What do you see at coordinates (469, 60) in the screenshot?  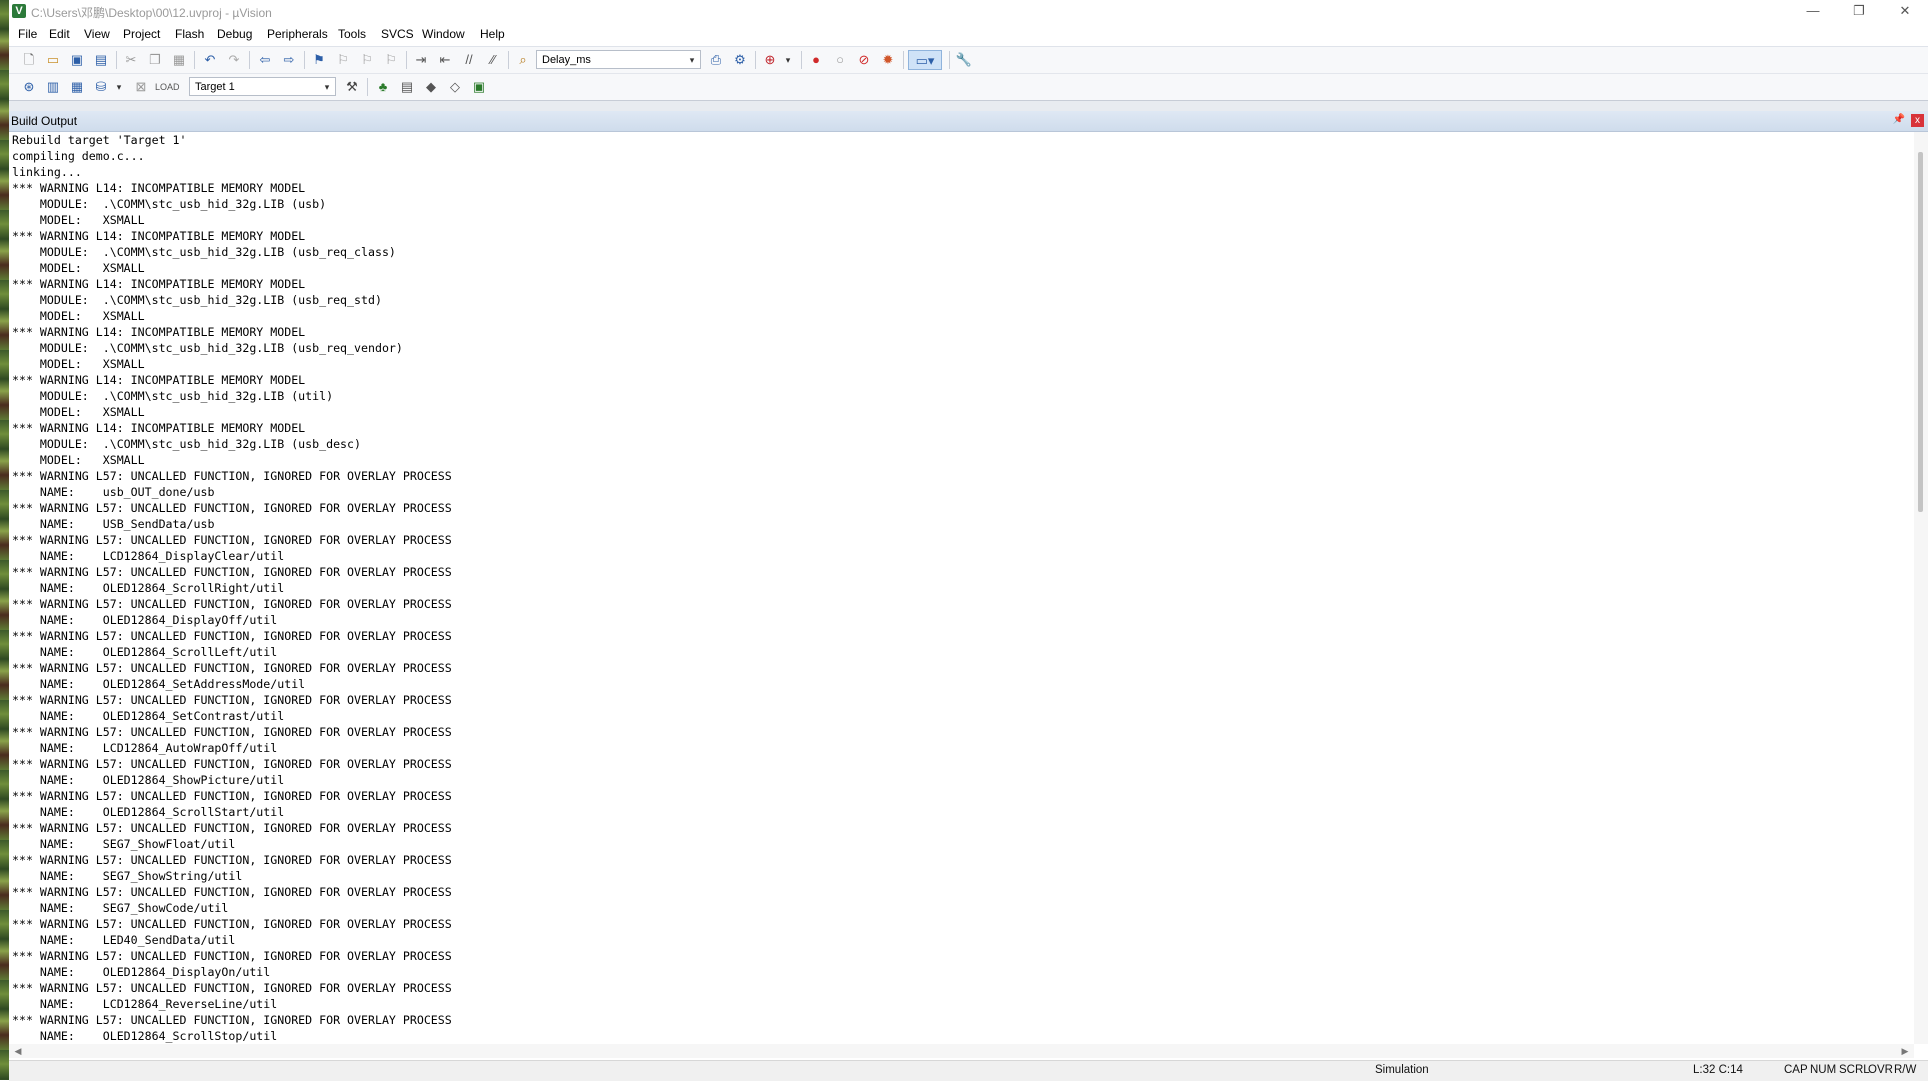 I see `comment-icon: //` at bounding box center [469, 60].